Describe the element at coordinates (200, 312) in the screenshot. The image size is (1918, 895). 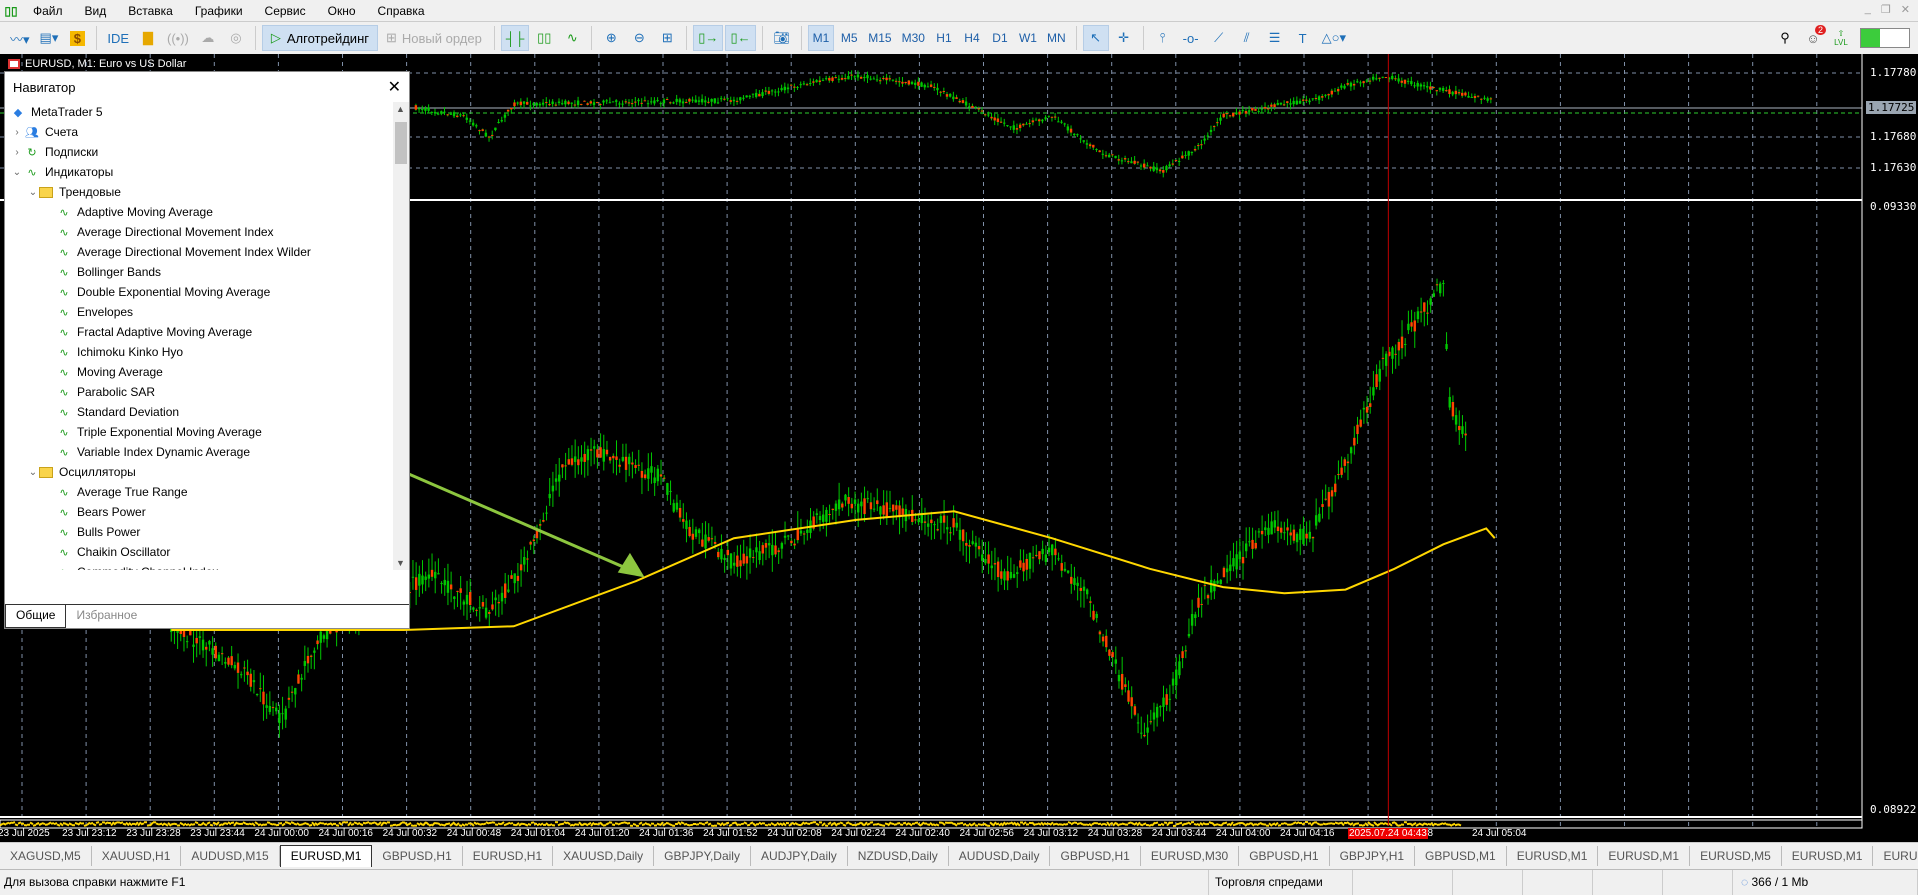
I see `tree-indicator: ∿Envelopes` at that location.